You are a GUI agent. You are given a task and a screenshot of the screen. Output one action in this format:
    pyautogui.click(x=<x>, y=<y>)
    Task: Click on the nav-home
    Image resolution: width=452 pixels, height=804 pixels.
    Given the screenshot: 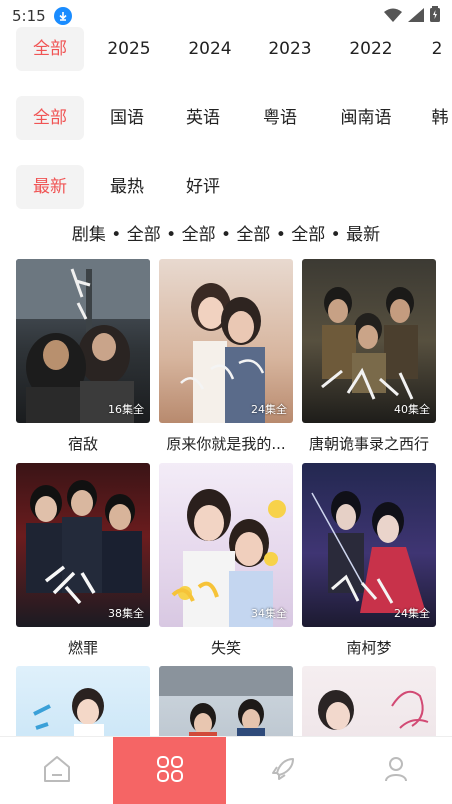 What is the action you would take?
    pyautogui.click(x=56, y=770)
    